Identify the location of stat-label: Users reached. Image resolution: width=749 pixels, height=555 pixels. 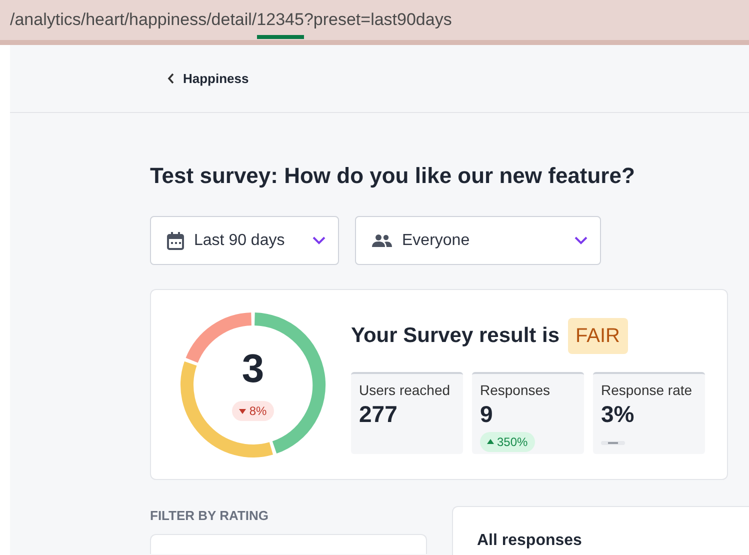
(405, 390).